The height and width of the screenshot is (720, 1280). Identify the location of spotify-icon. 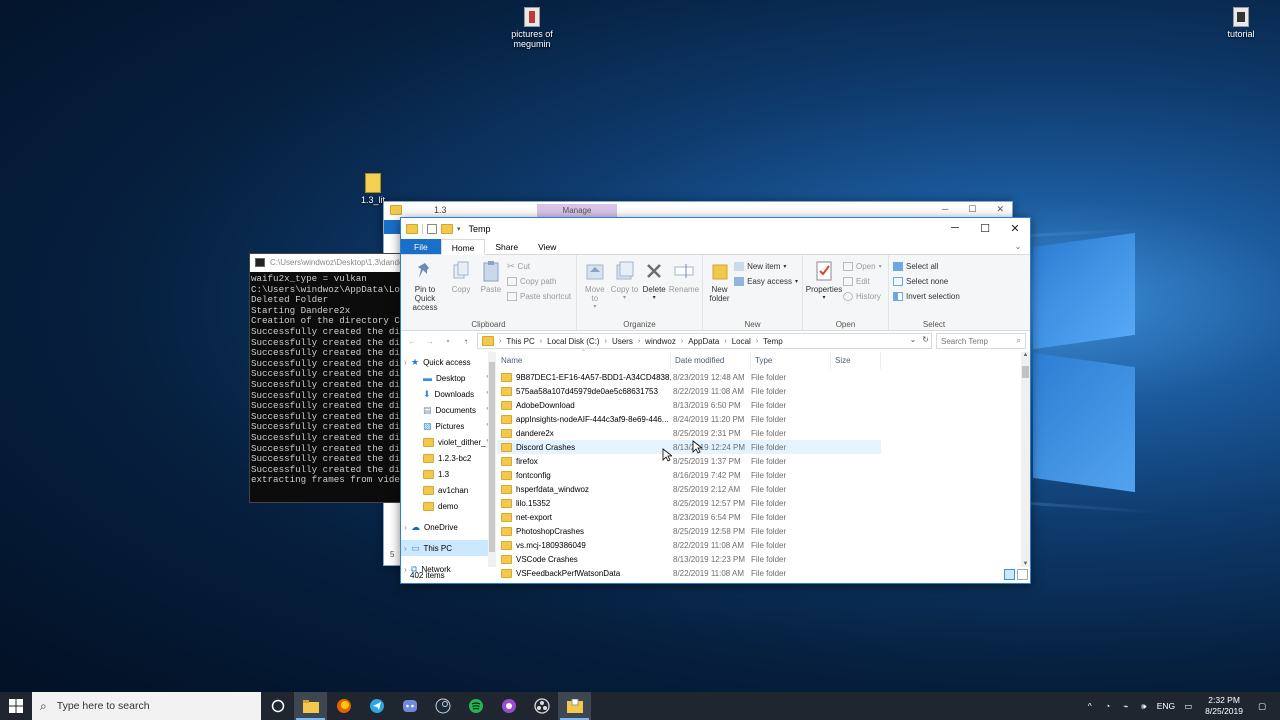
(475, 706).